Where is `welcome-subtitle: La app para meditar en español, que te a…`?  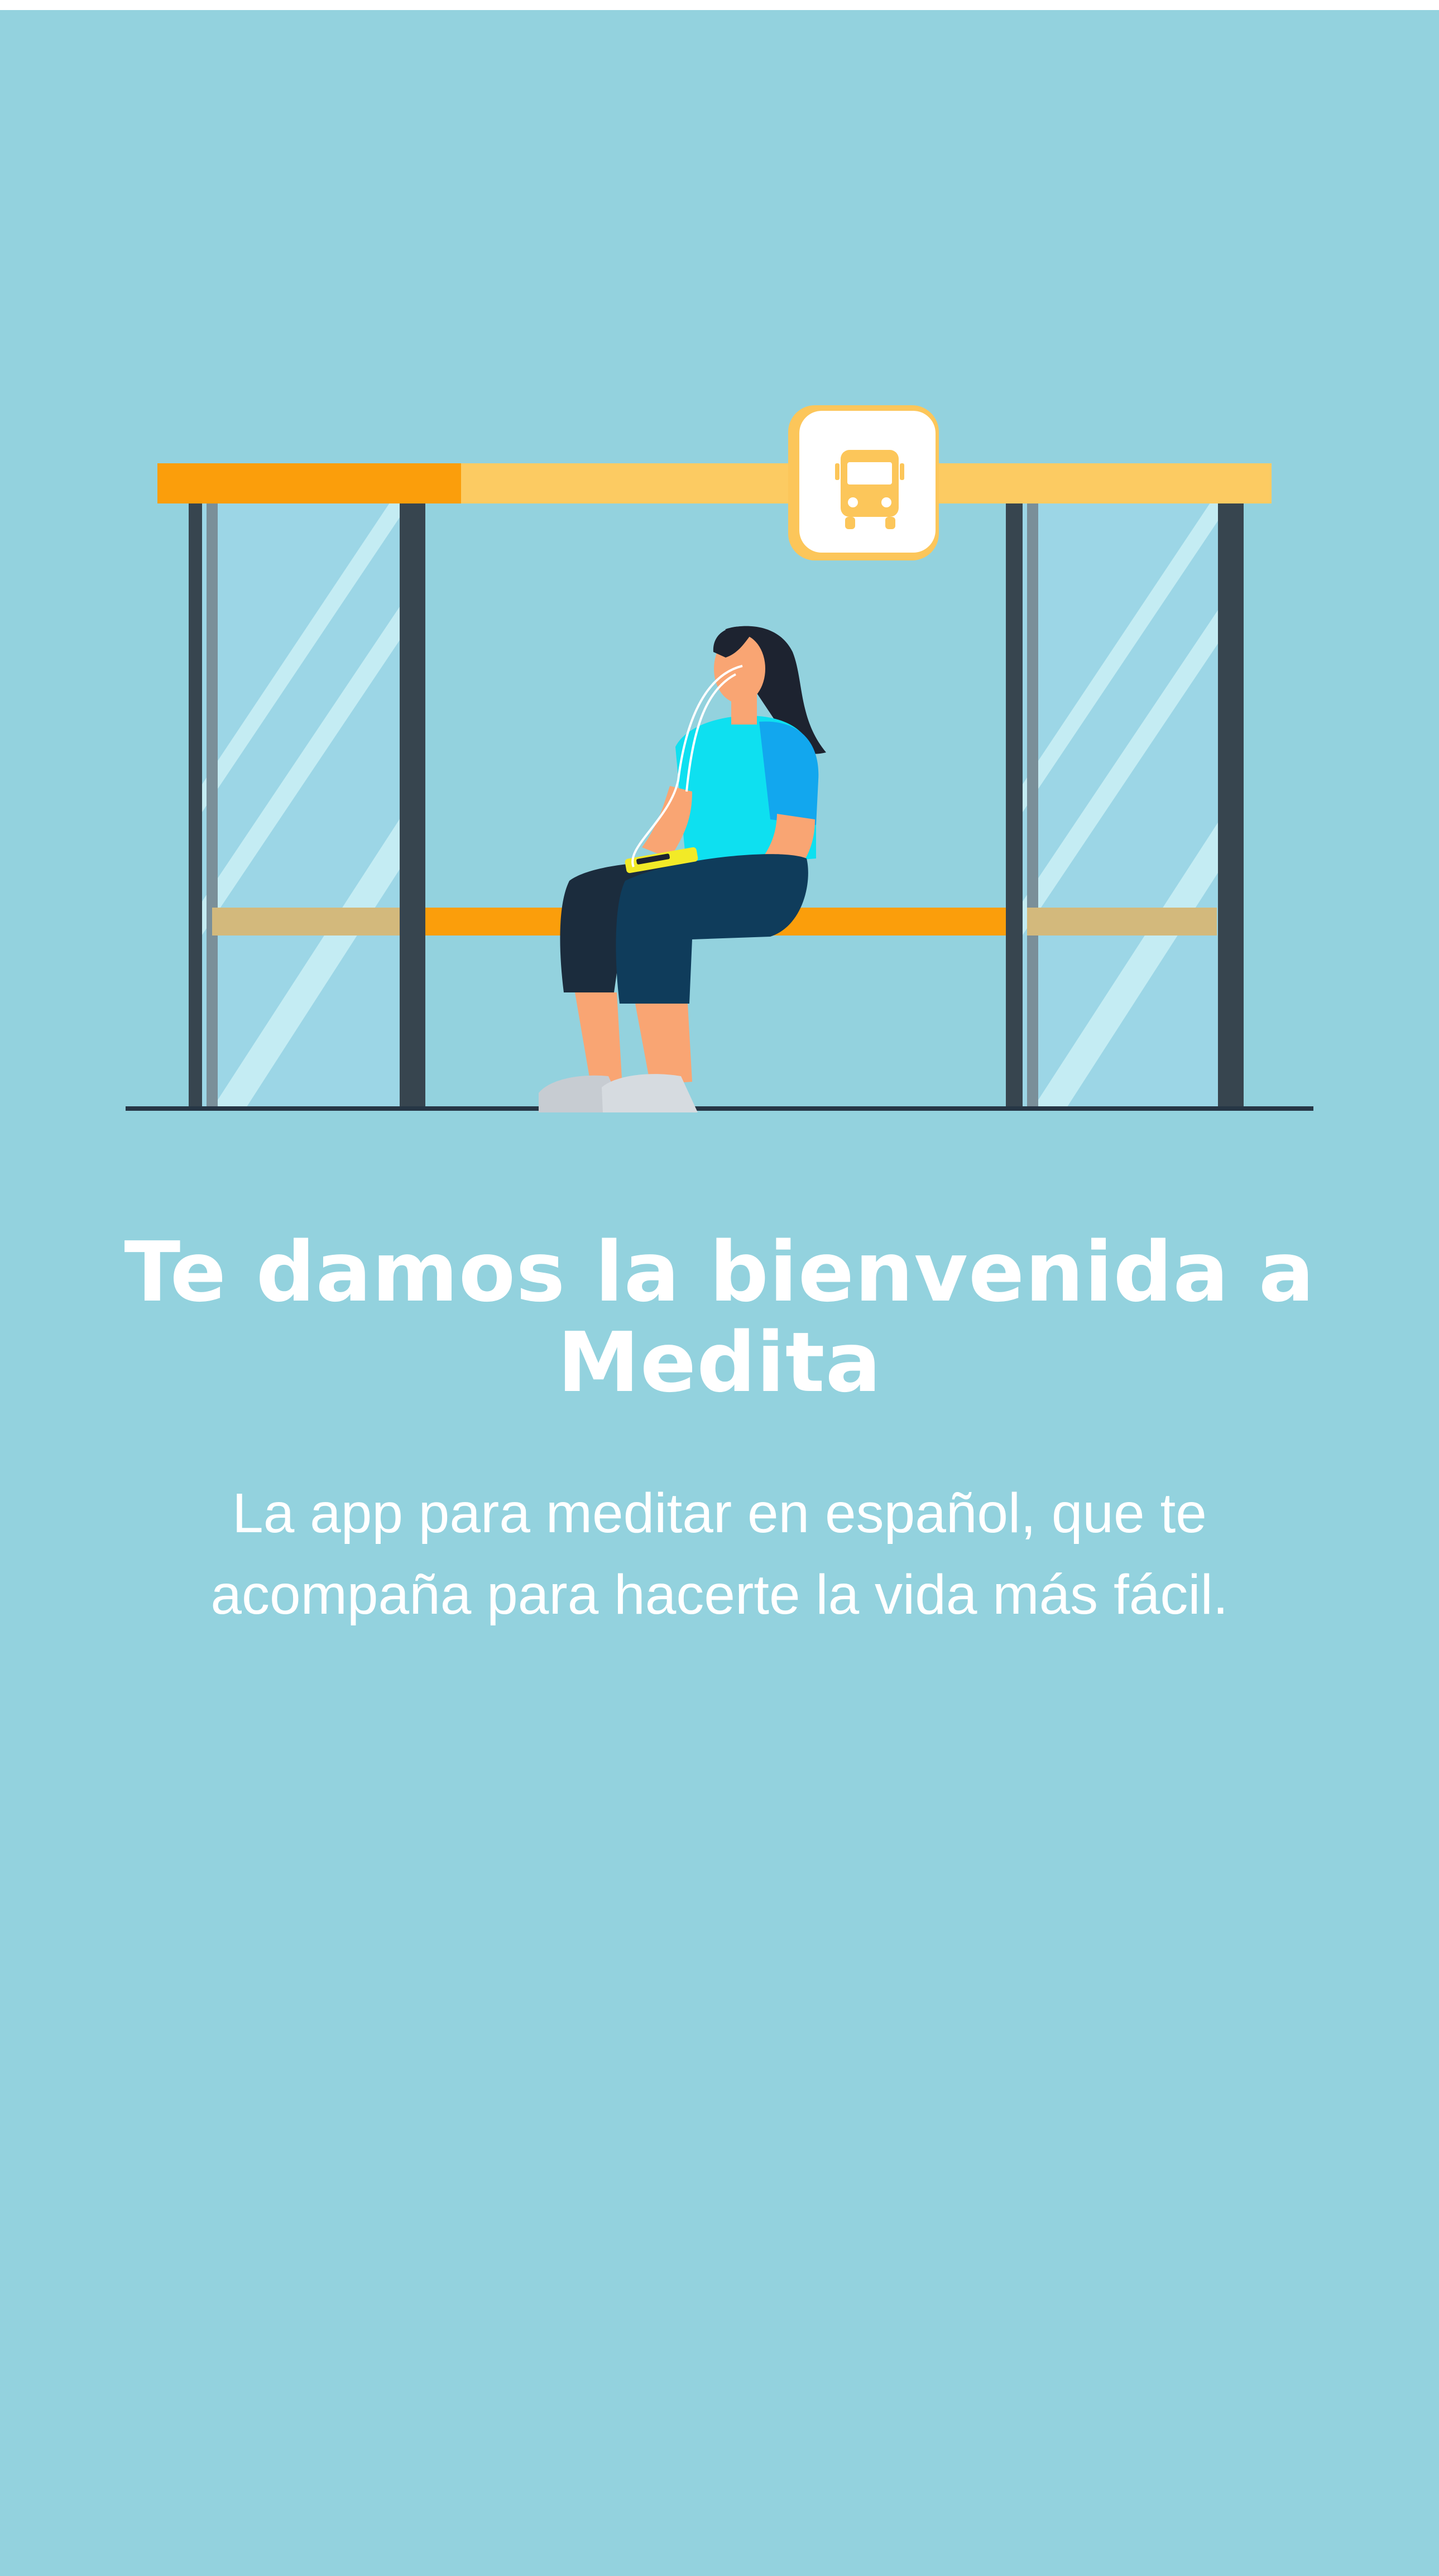 welcome-subtitle: La app para meditar en español, que te a… is located at coordinates (719, 1554).